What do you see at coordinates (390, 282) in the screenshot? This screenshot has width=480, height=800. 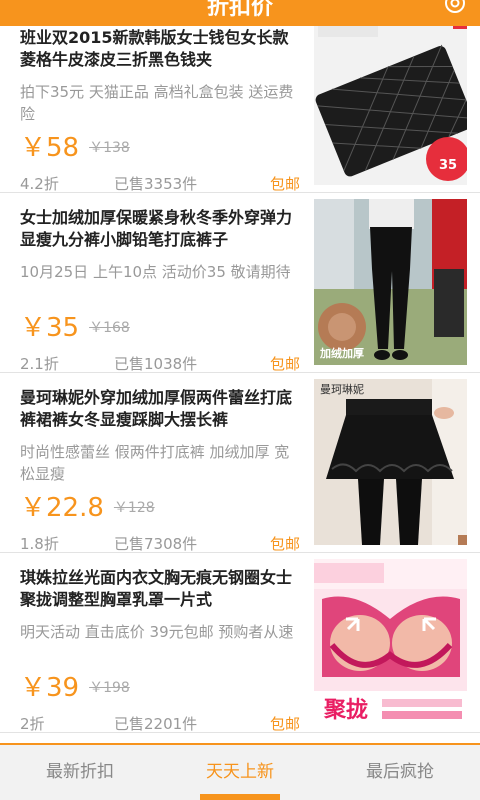 I see `product-image-leggings: 加绒加厚` at bounding box center [390, 282].